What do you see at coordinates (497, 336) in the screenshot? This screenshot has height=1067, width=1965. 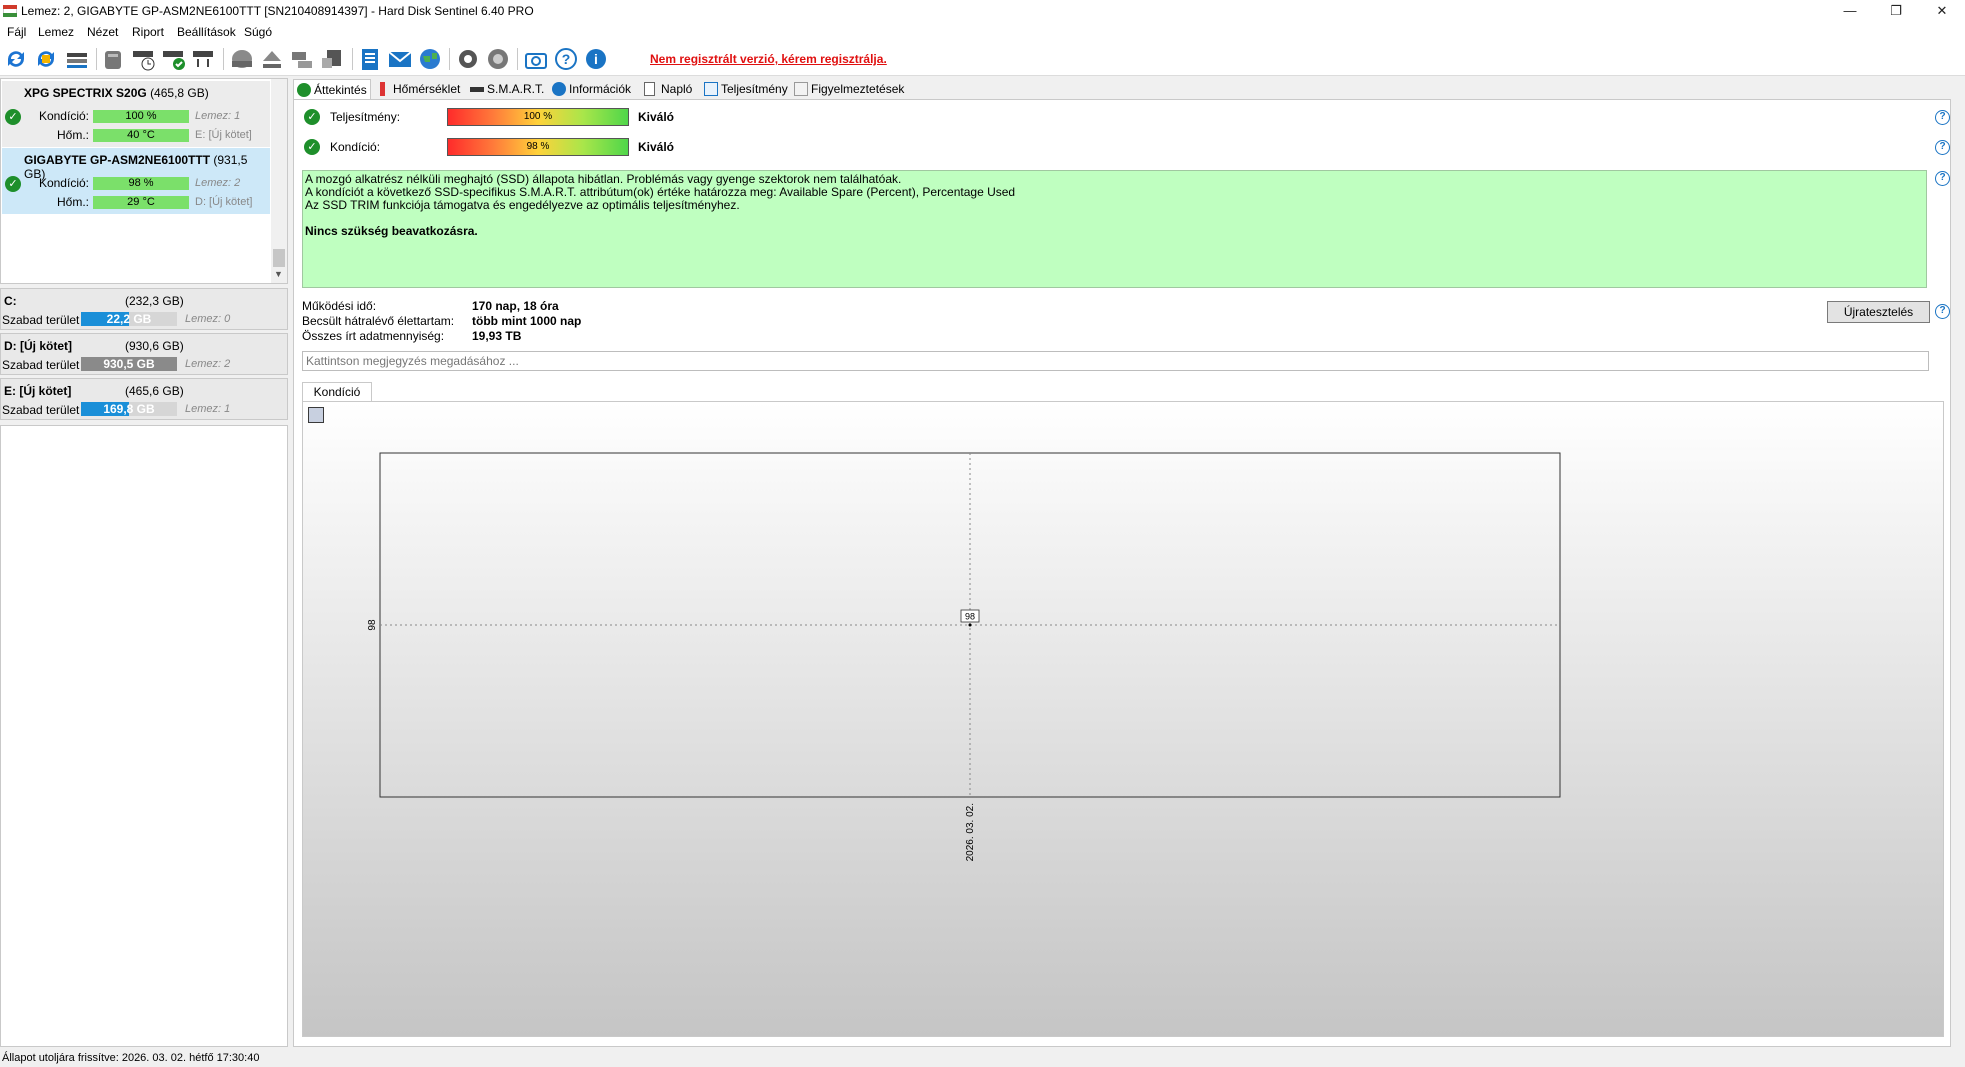 I see `written-value: 19,93 TB` at bounding box center [497, 336].